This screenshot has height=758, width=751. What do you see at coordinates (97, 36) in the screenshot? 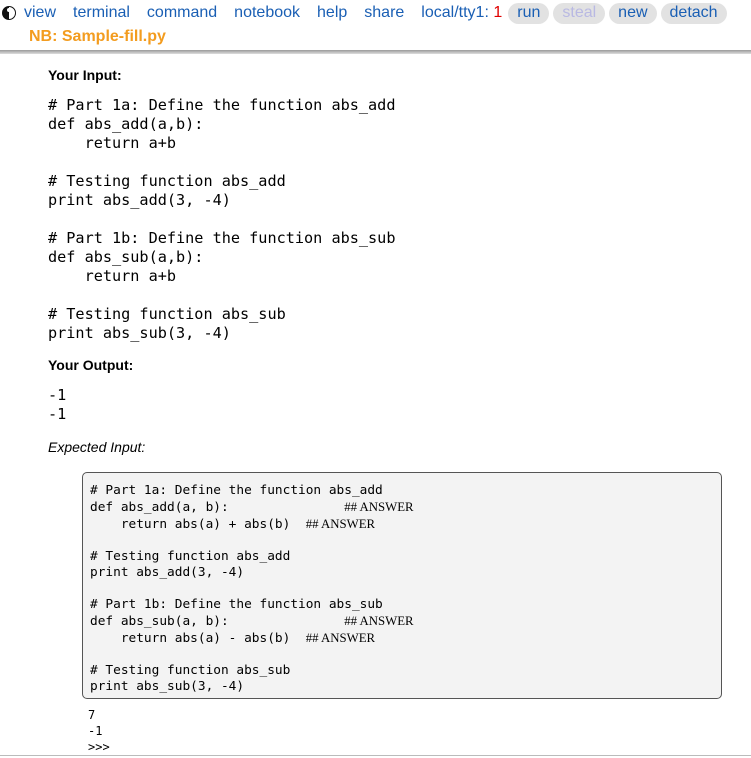
I see `notebook-title: NB: Sample-fill.py` at bounding box center [97, 36].